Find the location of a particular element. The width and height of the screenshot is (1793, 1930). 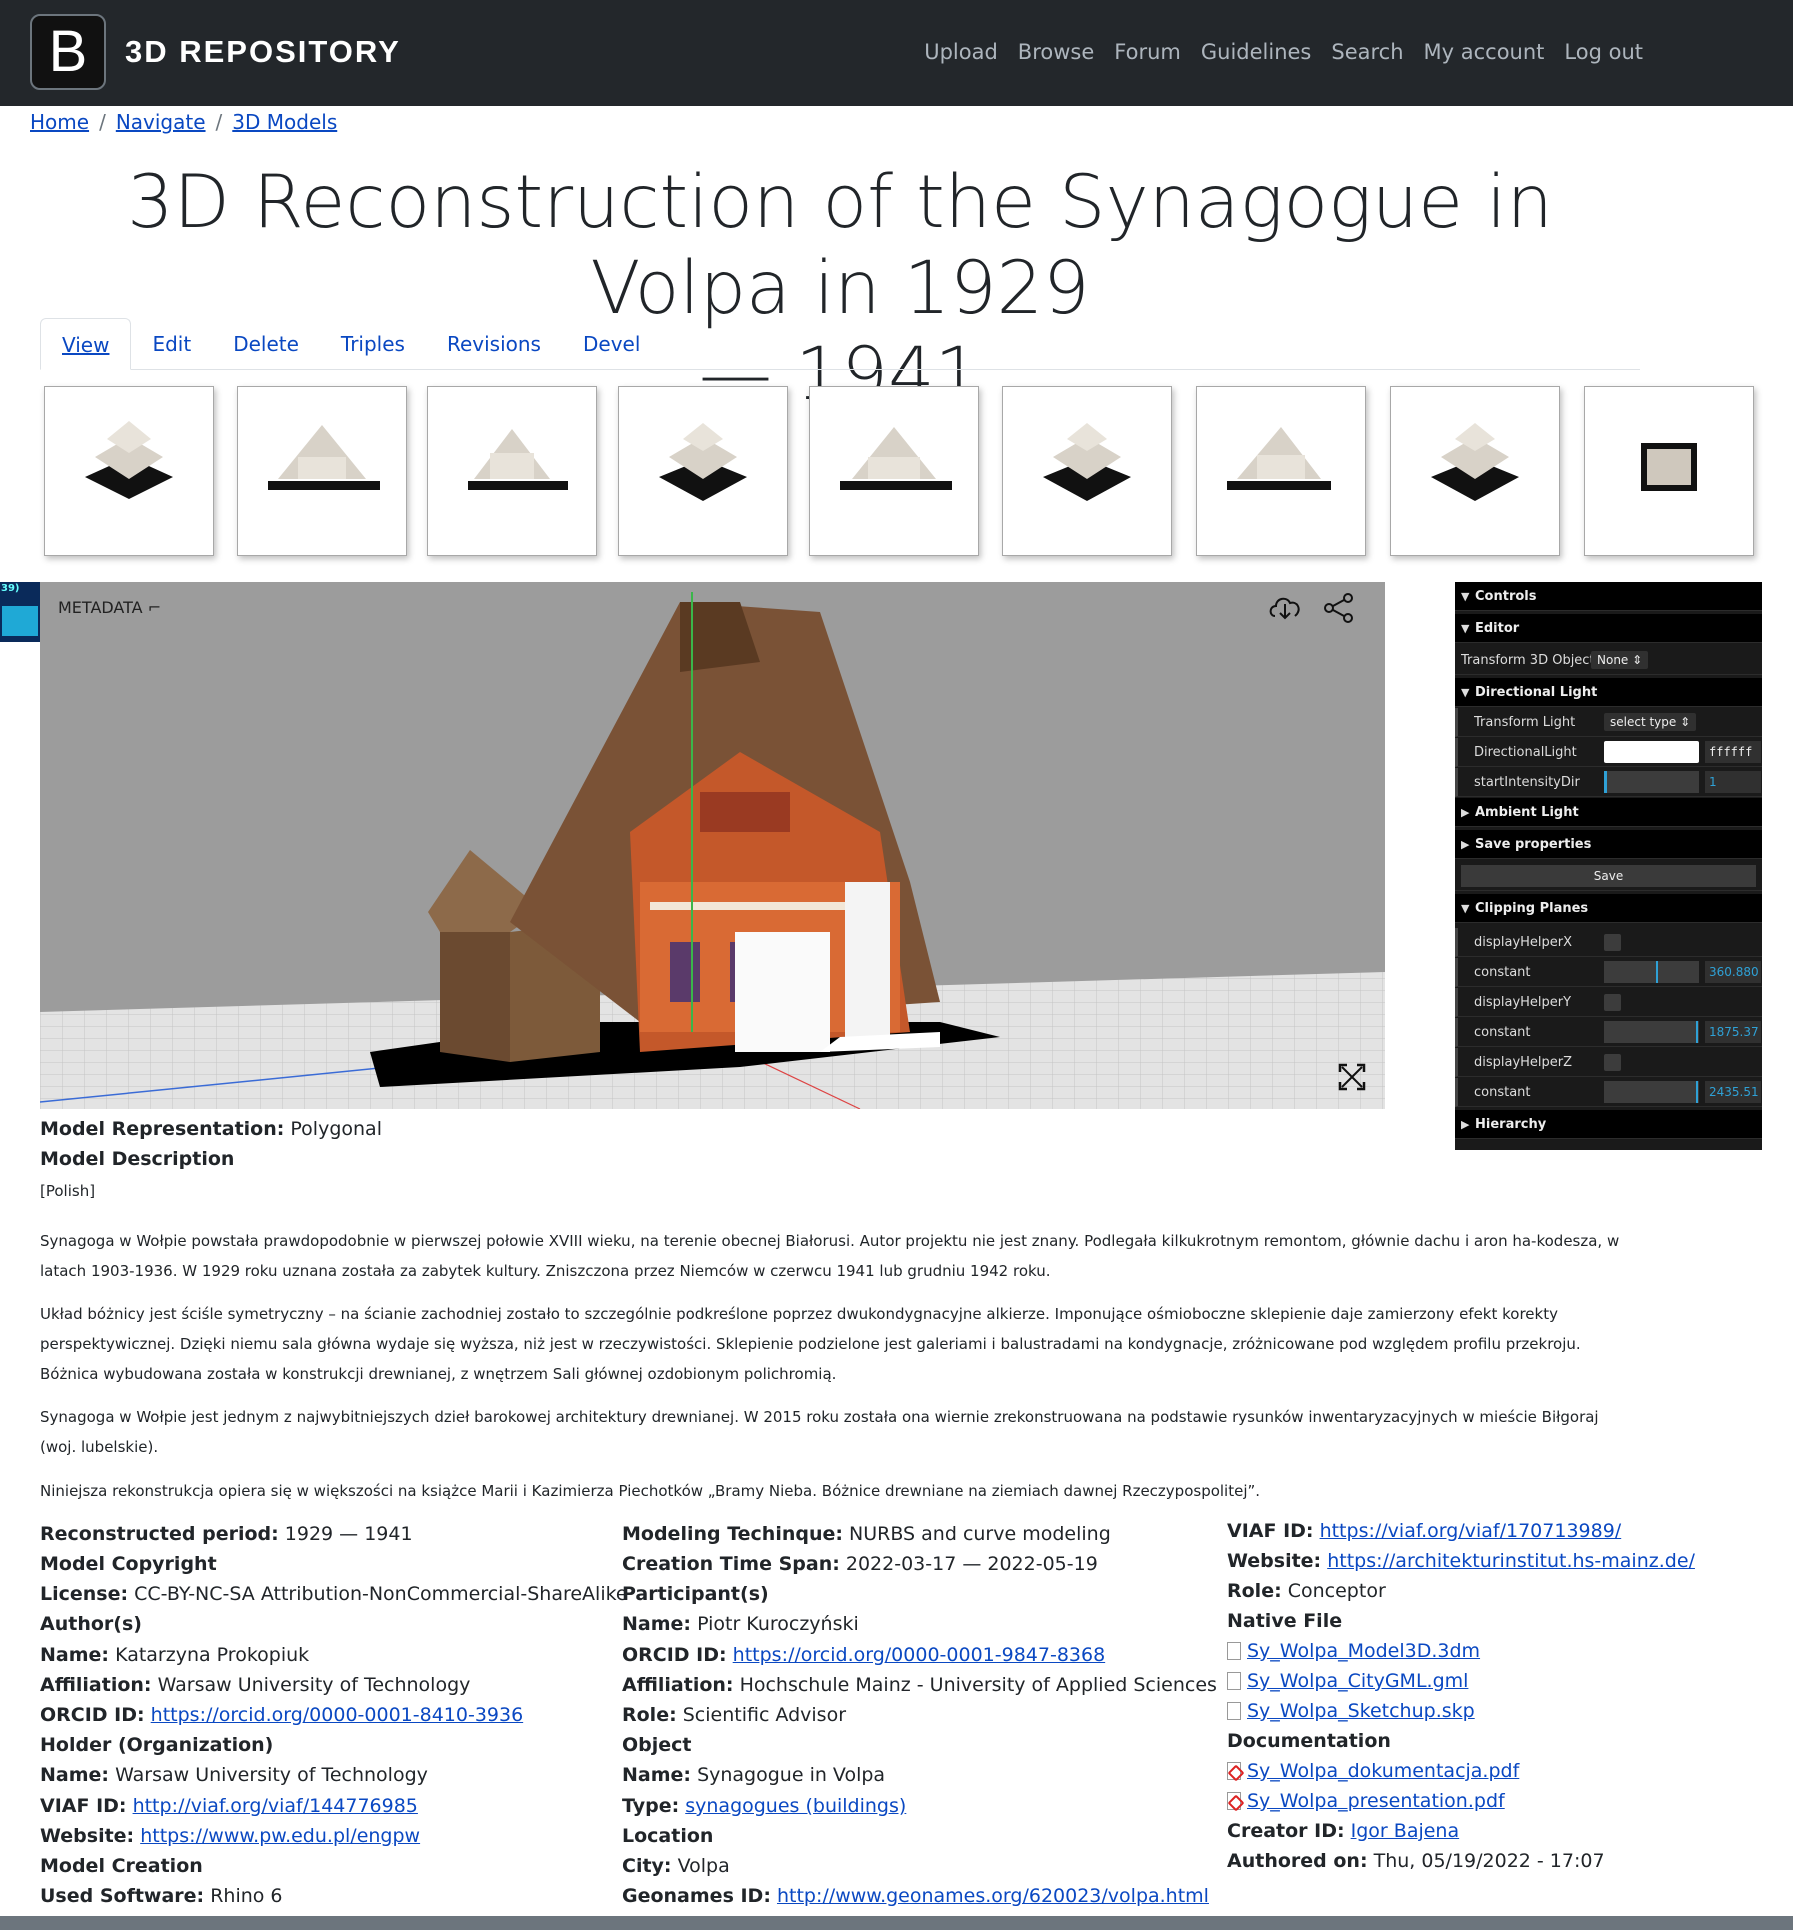

tab-delete: Delete is located at coordinates (266, 344).